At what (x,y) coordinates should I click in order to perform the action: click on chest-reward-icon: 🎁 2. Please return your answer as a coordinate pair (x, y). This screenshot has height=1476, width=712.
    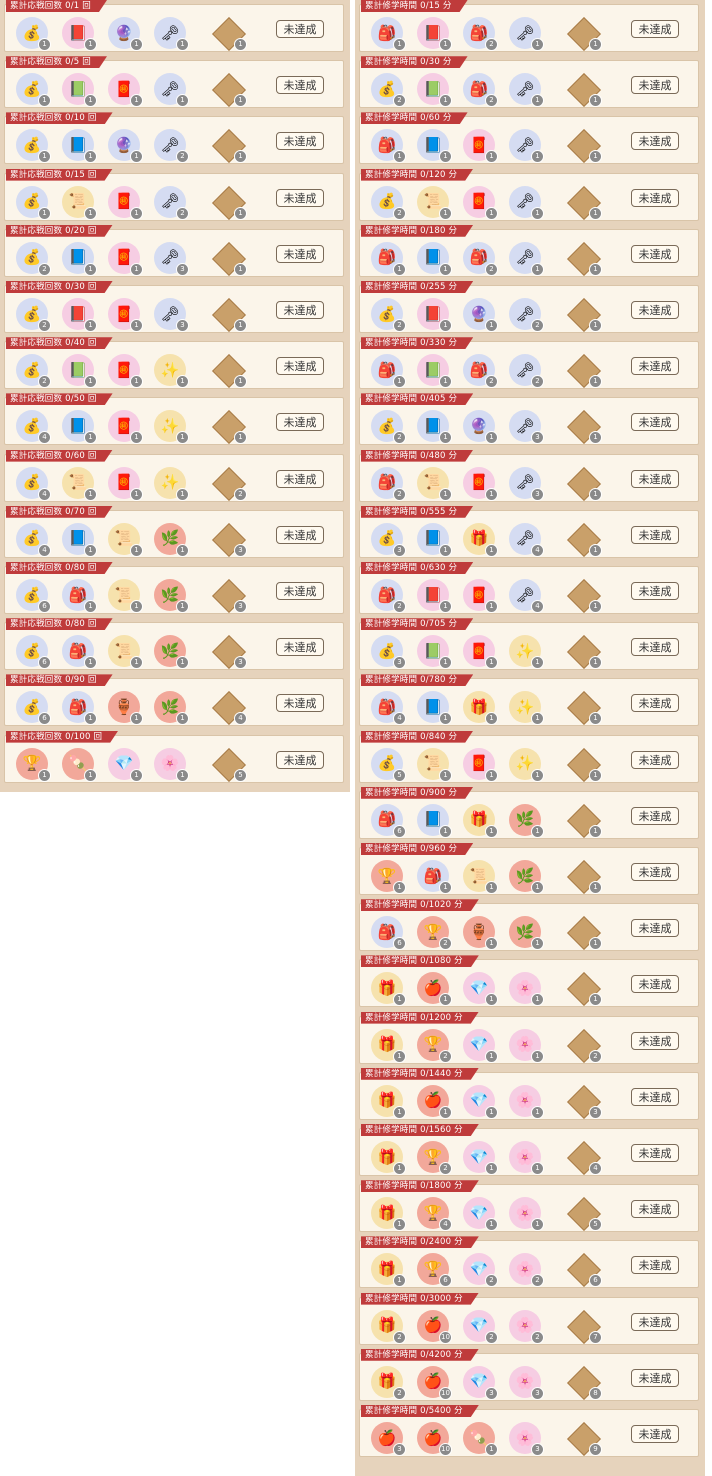
    Looking at the image, I should click on (388, 1382).